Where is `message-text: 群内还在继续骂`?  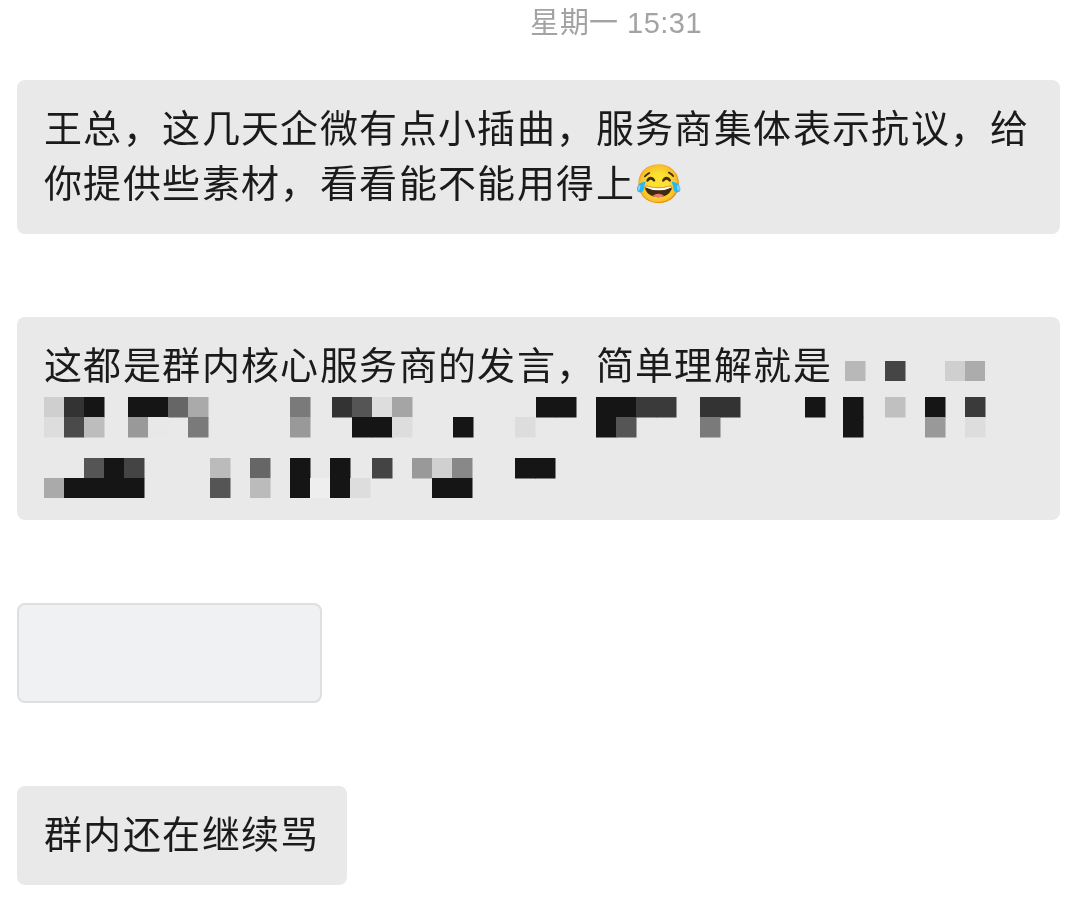 message-text: 群内还在继续骂 is located at coordinates (182, 835).